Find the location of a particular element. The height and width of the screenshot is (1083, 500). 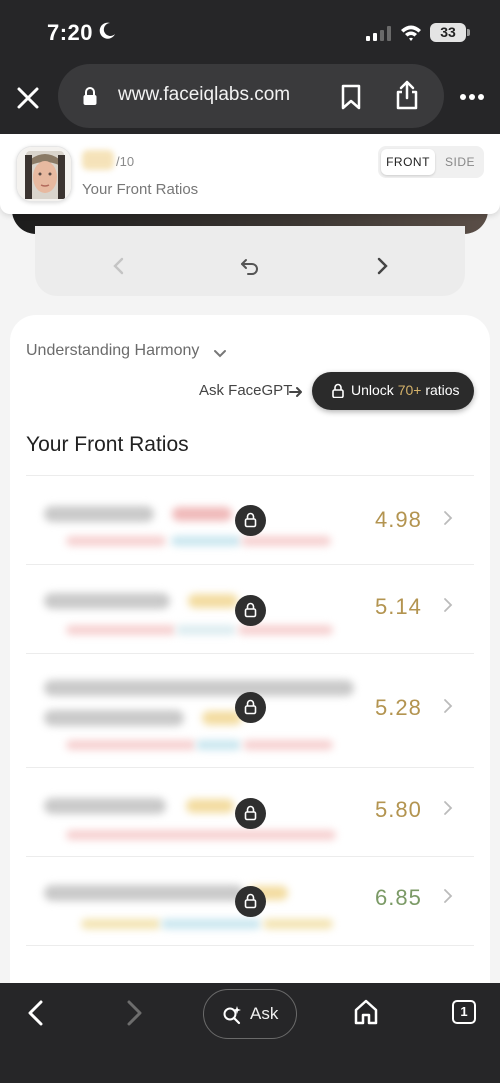

ratio-row: 4.98 is located at coordinates (250, 520).